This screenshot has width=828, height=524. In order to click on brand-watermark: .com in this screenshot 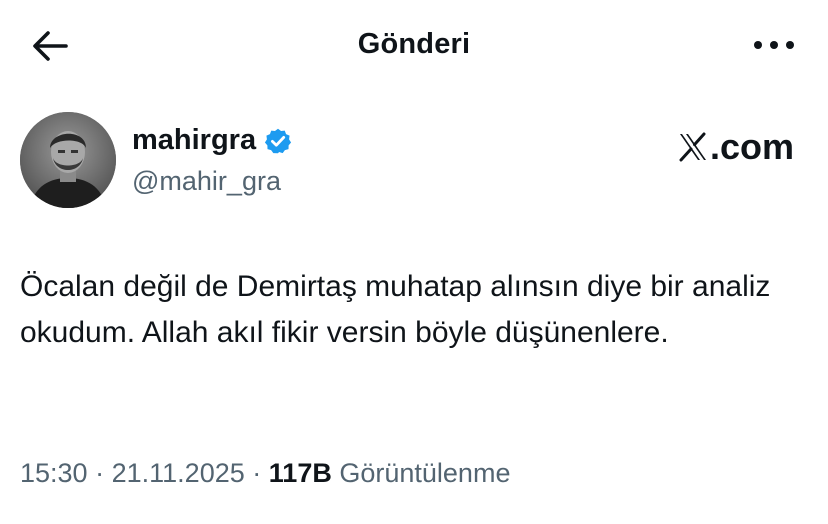, I will do `click(736, 147)`.